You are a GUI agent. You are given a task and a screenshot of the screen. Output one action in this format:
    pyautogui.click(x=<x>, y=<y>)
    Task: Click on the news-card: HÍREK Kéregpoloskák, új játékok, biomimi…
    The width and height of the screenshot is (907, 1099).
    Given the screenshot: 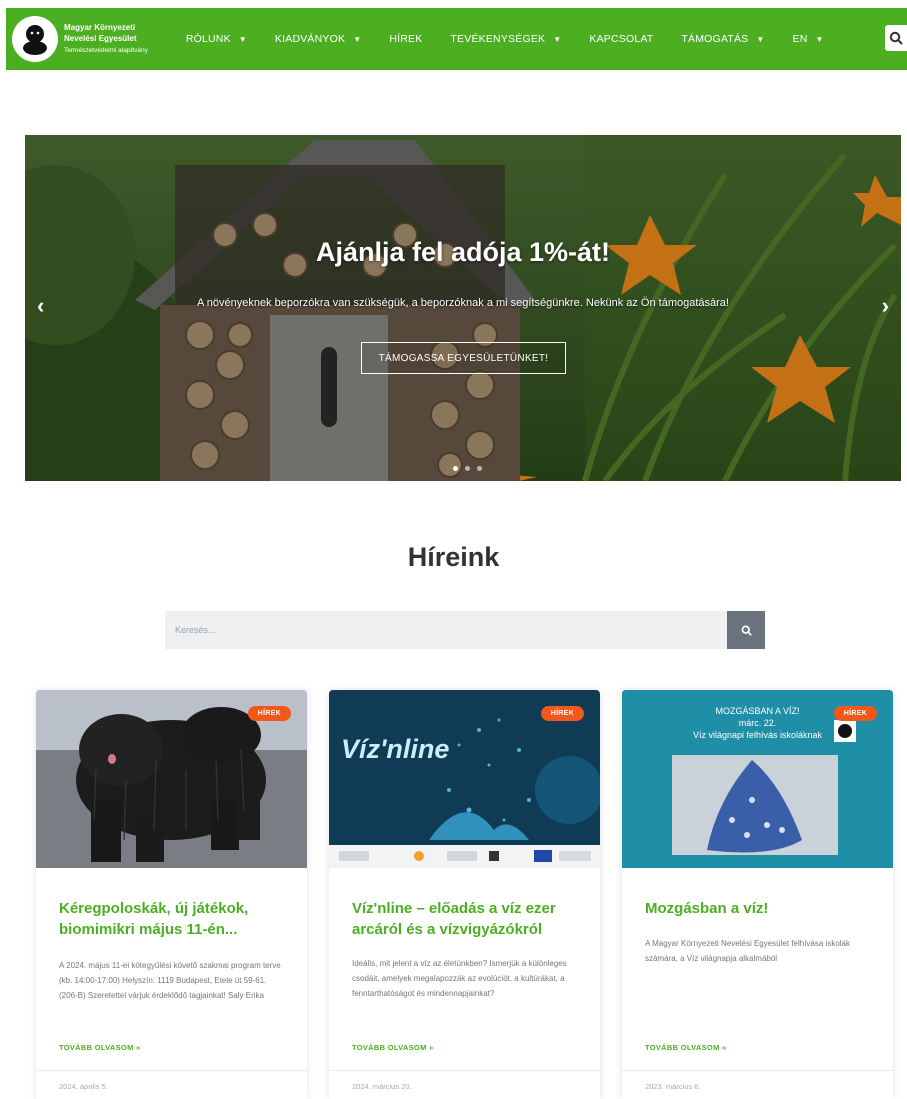 What is the action you would take?
    pyautogui.click(x=171, y=894)
    